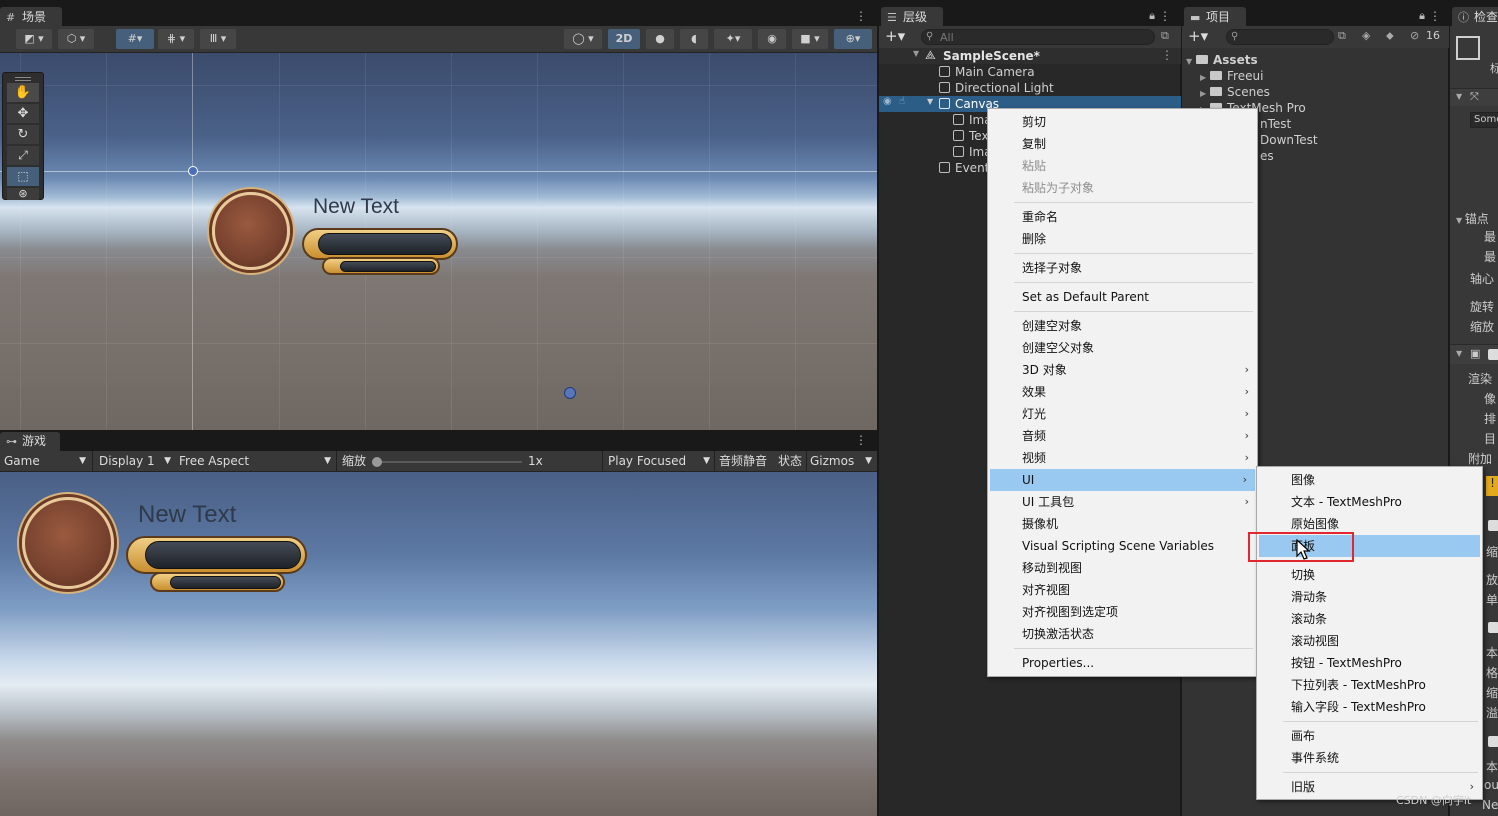 The image size is (1498, 816). I want to click on display-dropdown: Display 1 ▼, so click(135, 461).